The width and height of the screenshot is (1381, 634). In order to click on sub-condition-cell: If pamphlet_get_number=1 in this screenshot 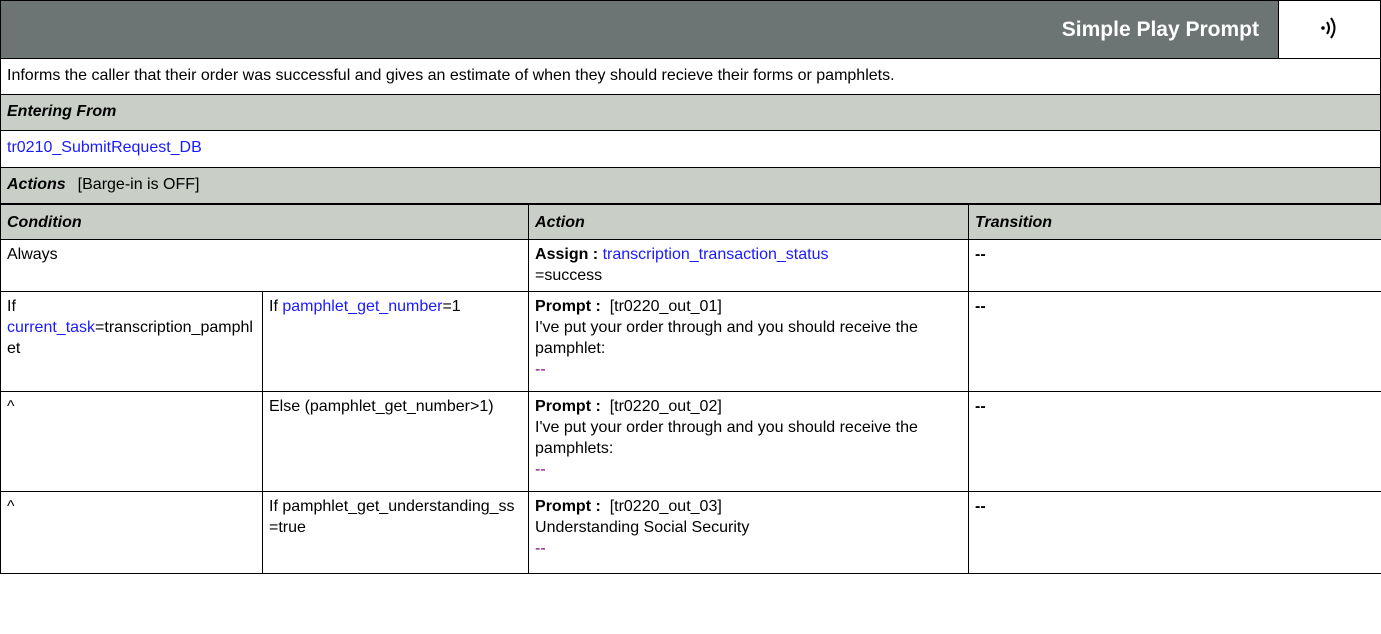, I will do `click(395, 341)`.